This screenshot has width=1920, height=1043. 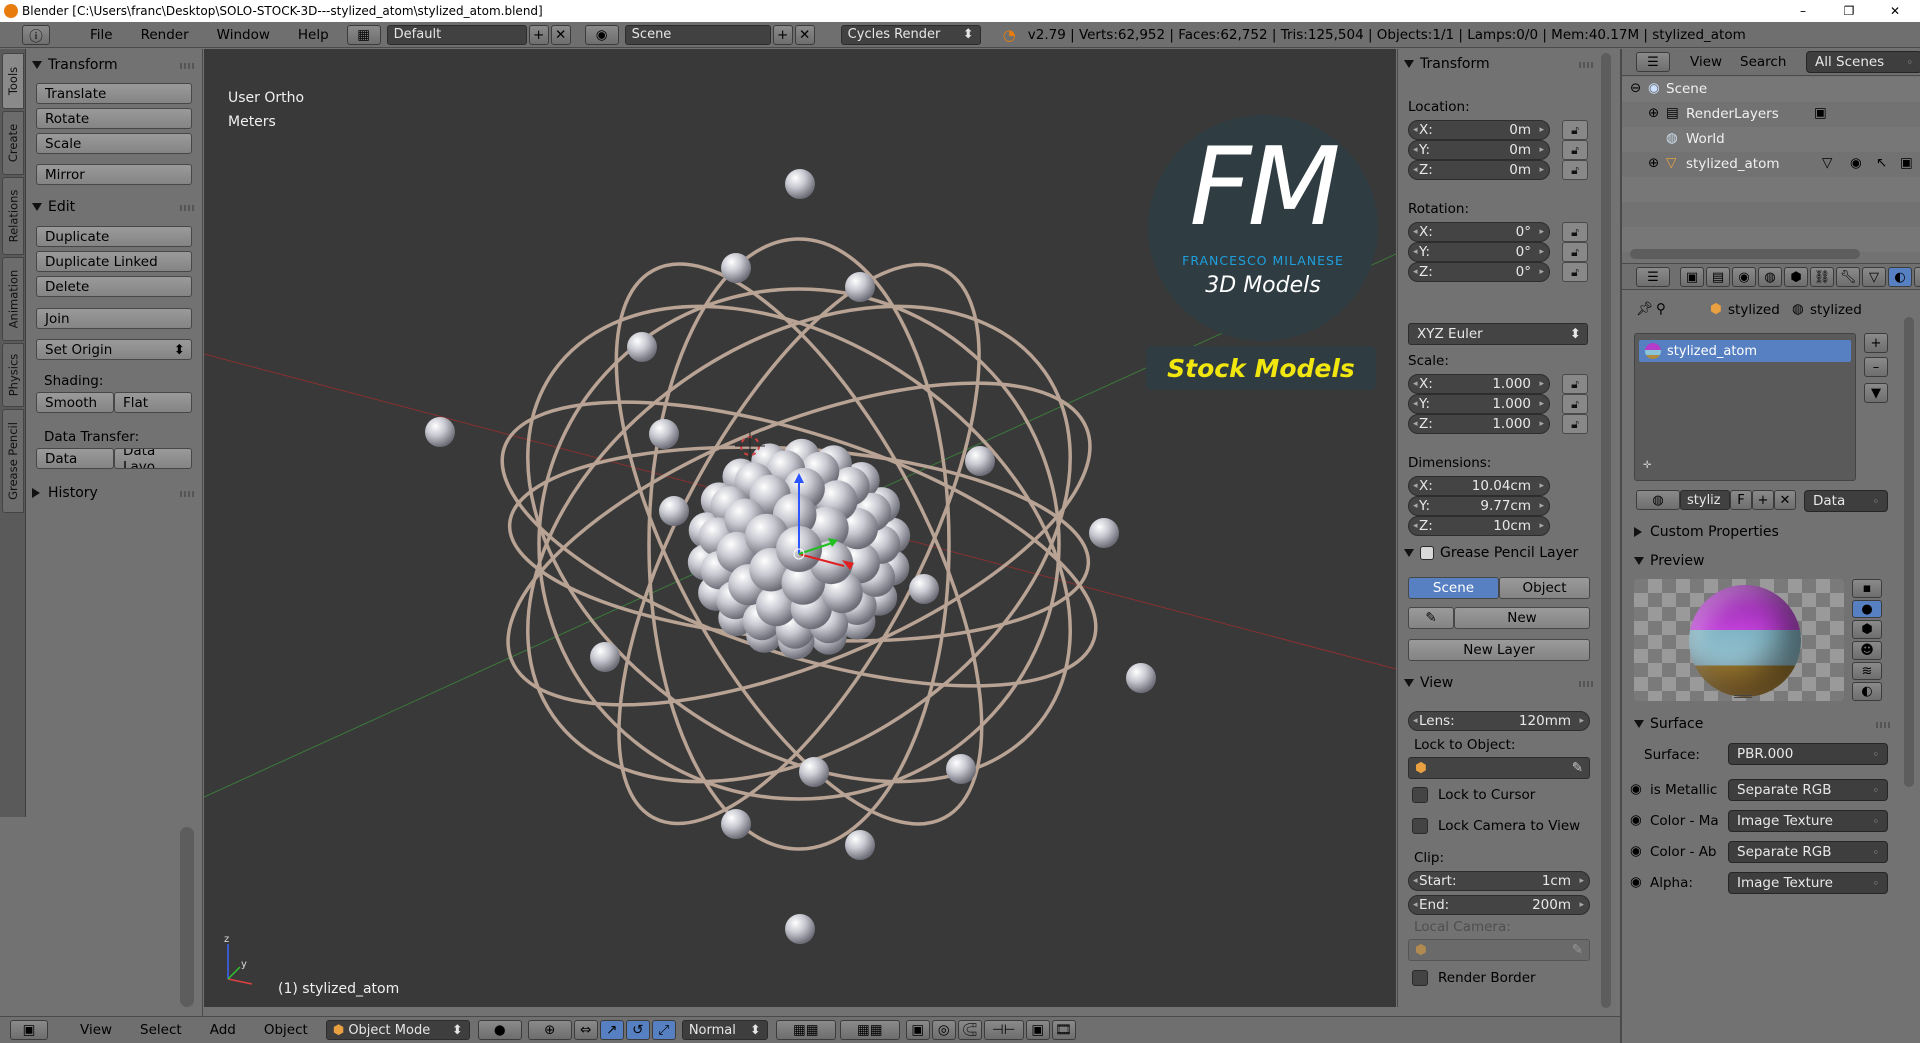 What do you see at coordinates (1037, 1030) in the screenshot?
I see `opengl-render-icon: ▣` at bounding box center [1037, 1030].